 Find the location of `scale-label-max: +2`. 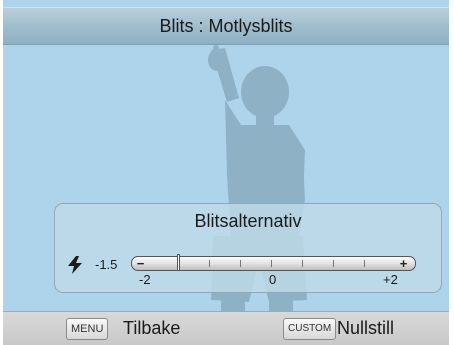

scale-label-max: +2 is located at coordinates (390, 279).